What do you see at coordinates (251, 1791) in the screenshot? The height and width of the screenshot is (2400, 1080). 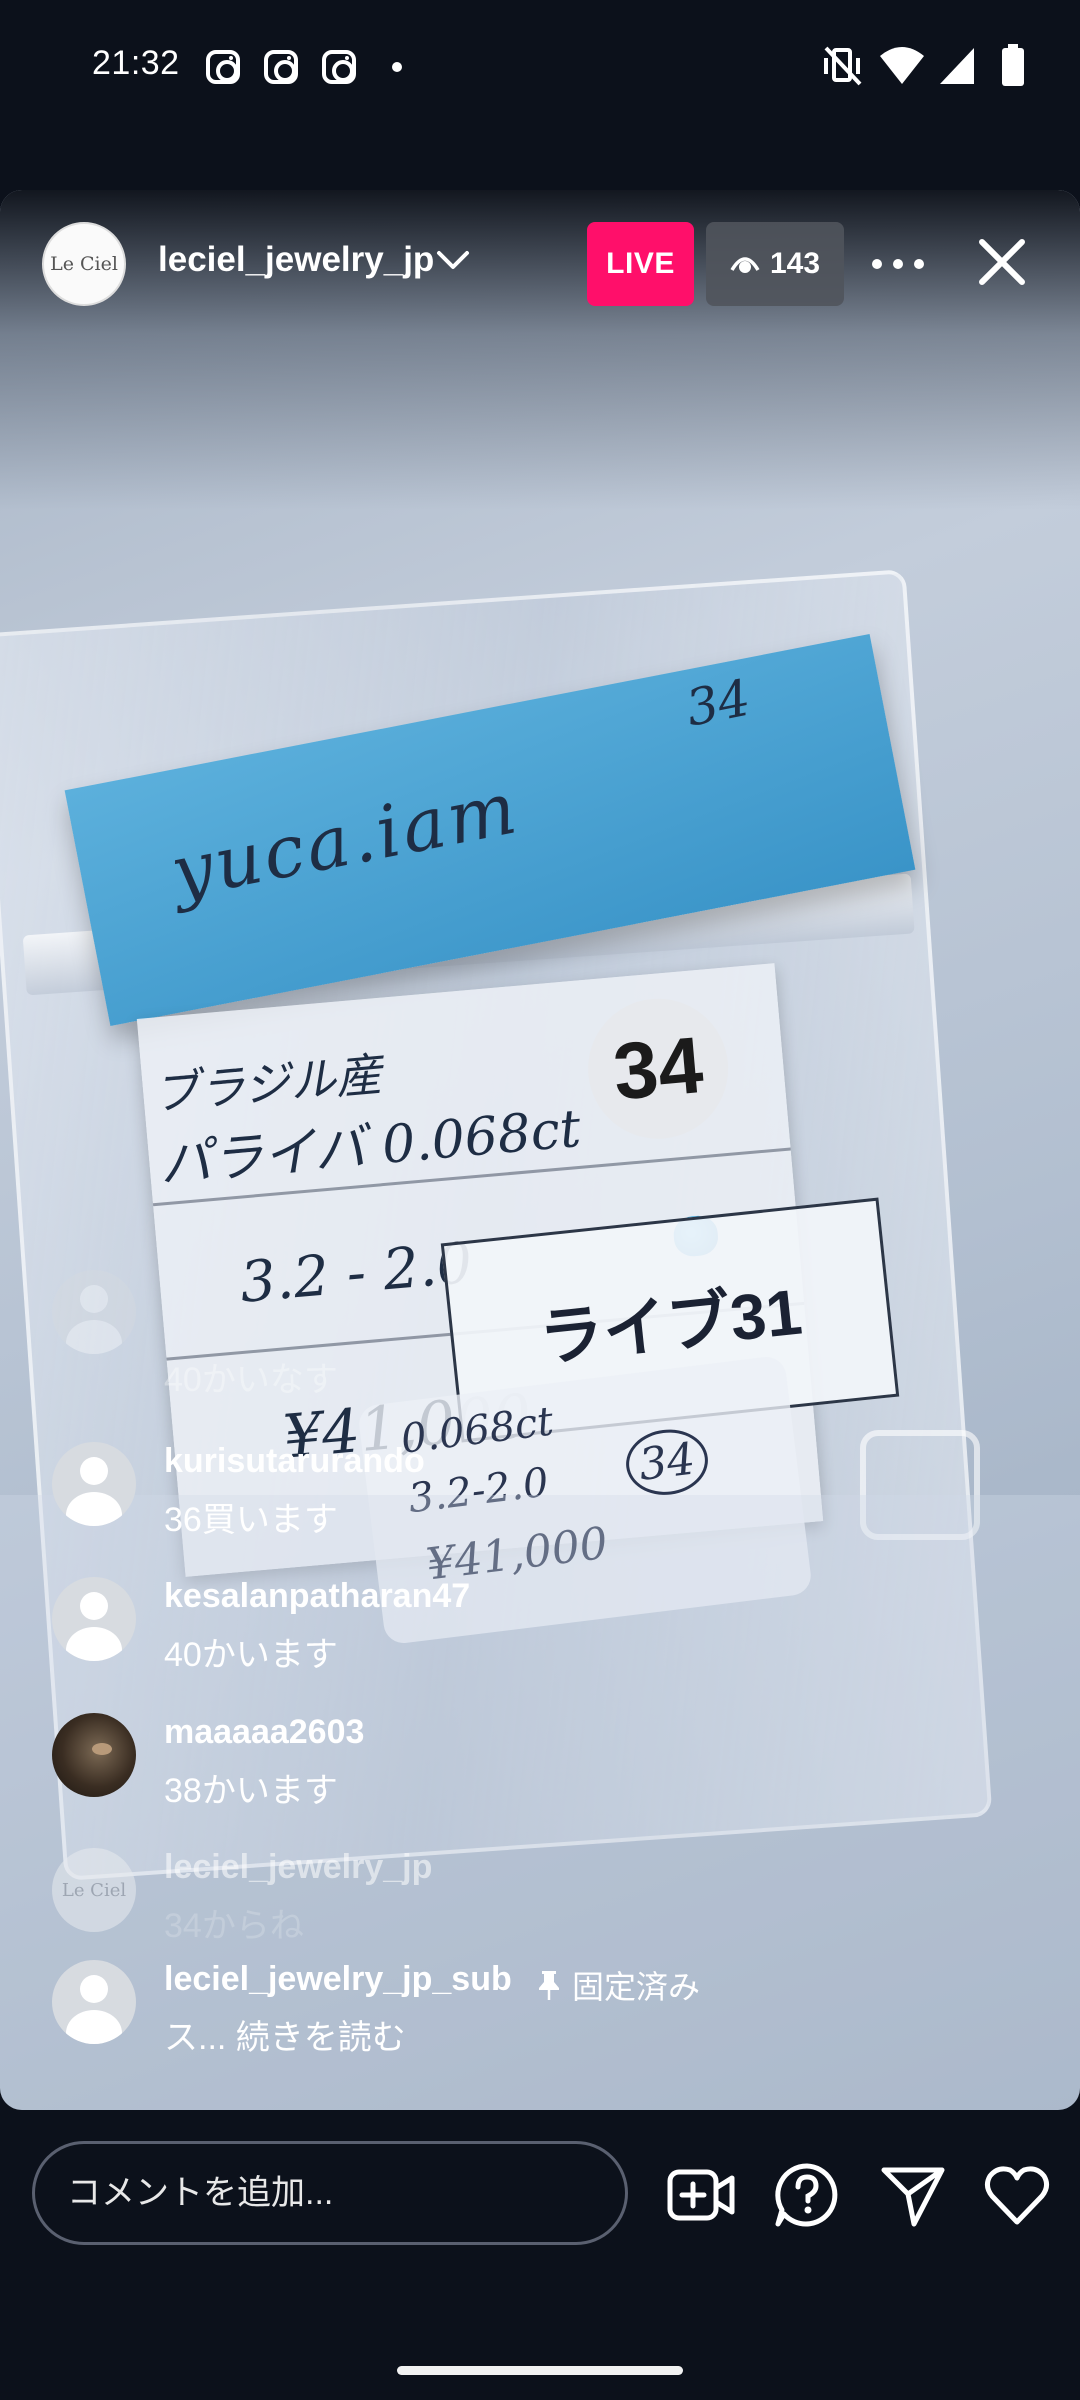 I see `comment-text: 38かいます` at bounding box center [251, 1791].